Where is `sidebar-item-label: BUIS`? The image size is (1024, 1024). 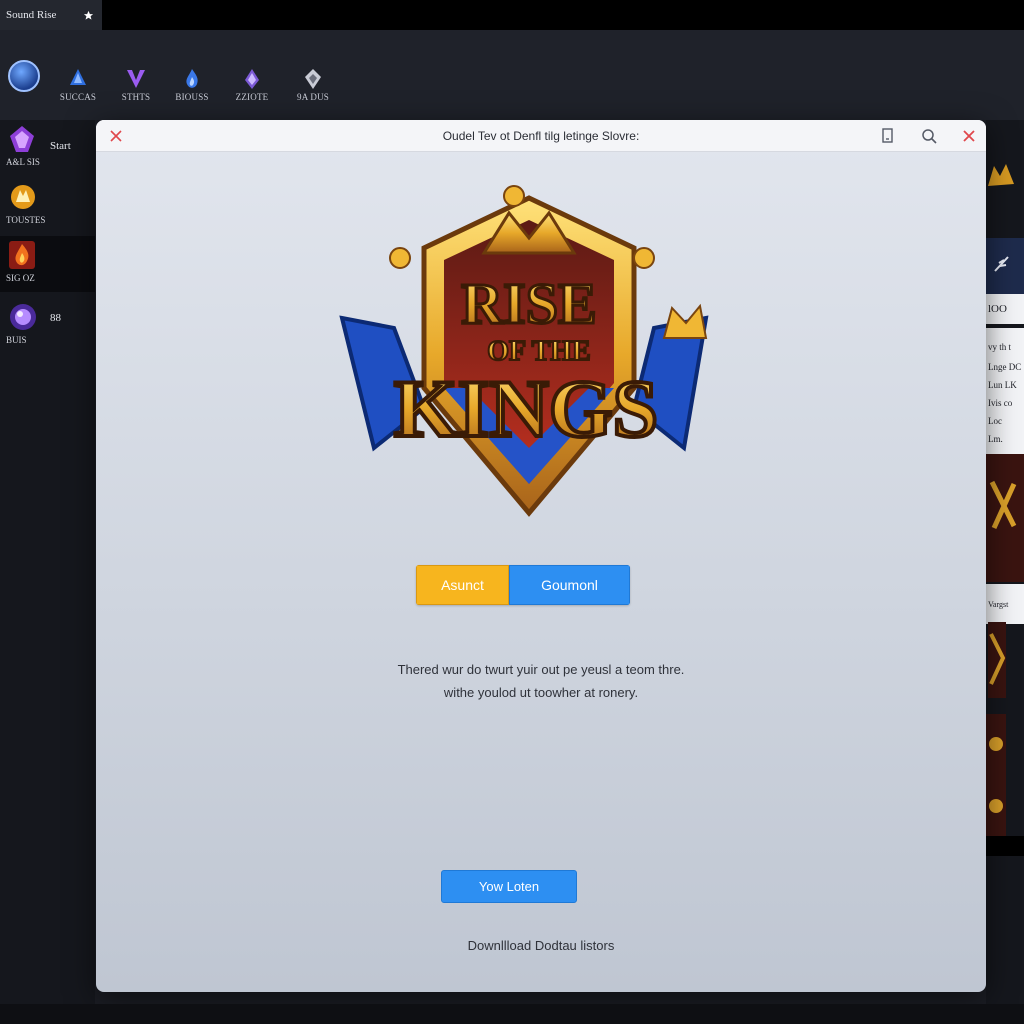 sidebar-item-label: BUIS is located at coordinates (16, 340).